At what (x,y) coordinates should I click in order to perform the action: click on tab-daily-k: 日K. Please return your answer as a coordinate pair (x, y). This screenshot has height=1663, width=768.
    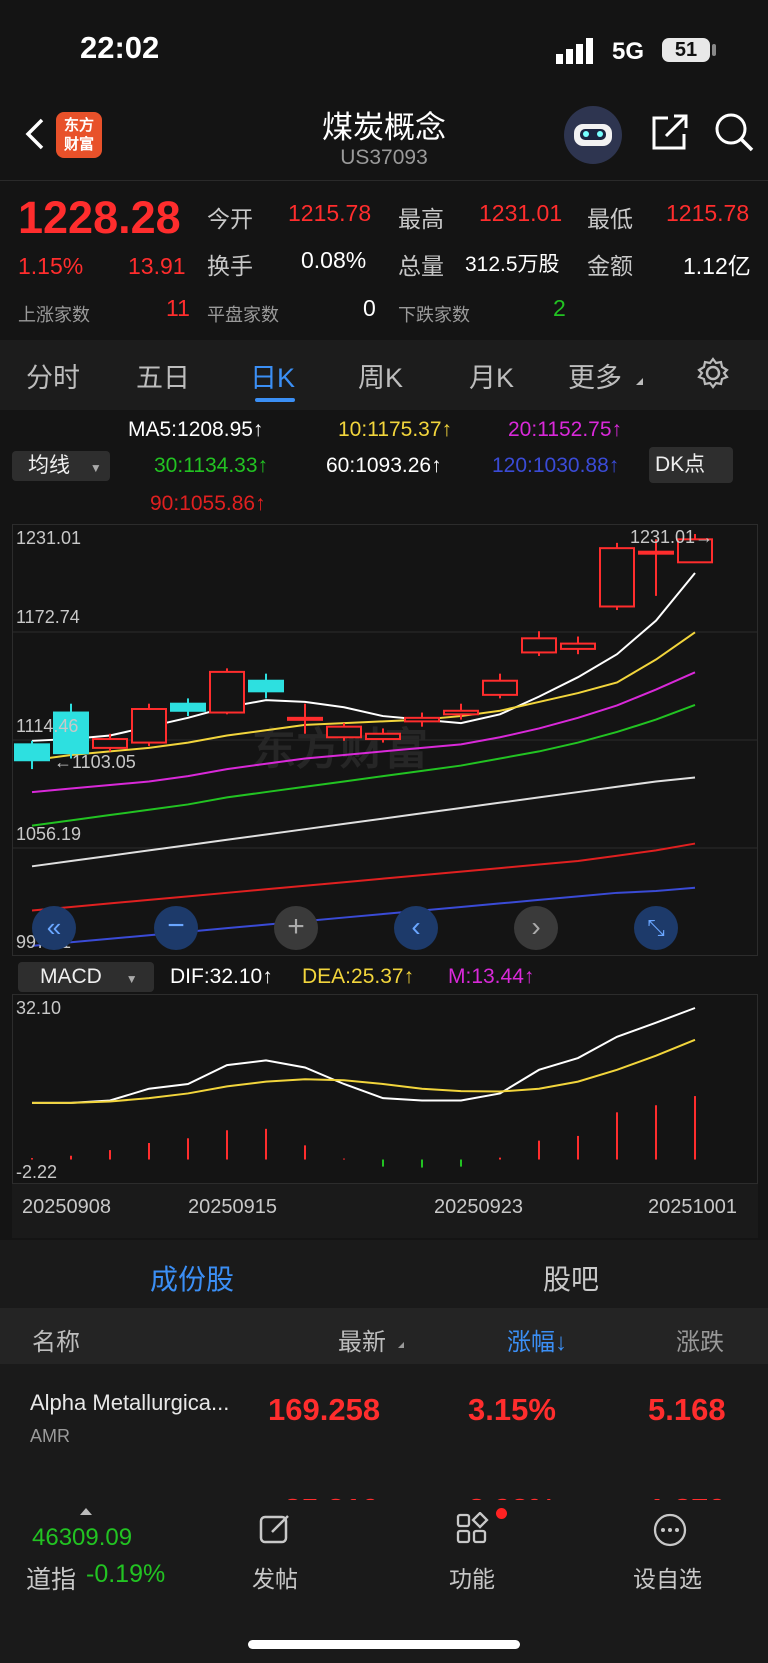
    Looking at the image, I should click on (272, 375).